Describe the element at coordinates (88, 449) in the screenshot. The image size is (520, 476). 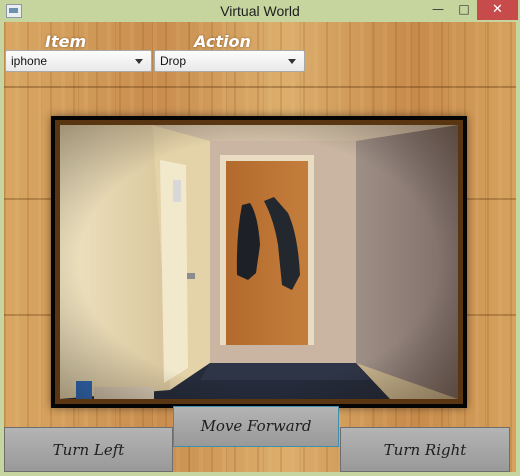
I see `turn-left-button: Turn Left` at that location.